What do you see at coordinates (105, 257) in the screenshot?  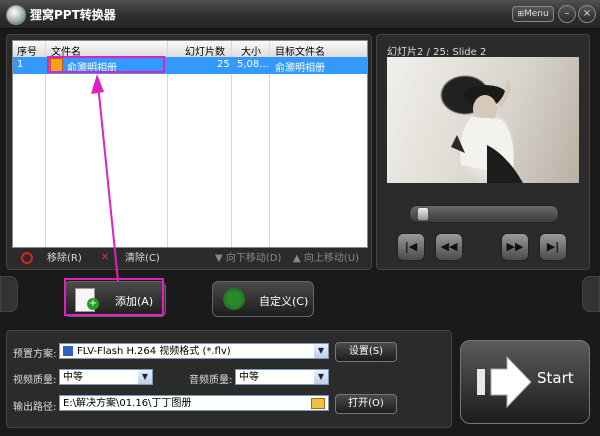 I see `clear-icon: ✕` at bounding box center [105, 257].